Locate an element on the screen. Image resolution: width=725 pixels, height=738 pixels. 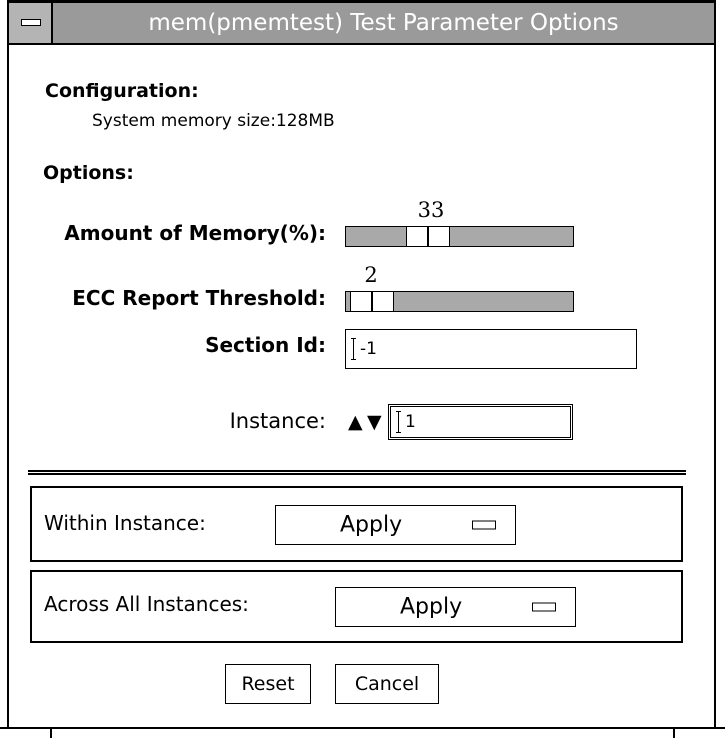
window-frame-left is located at coordinates (4, 369).